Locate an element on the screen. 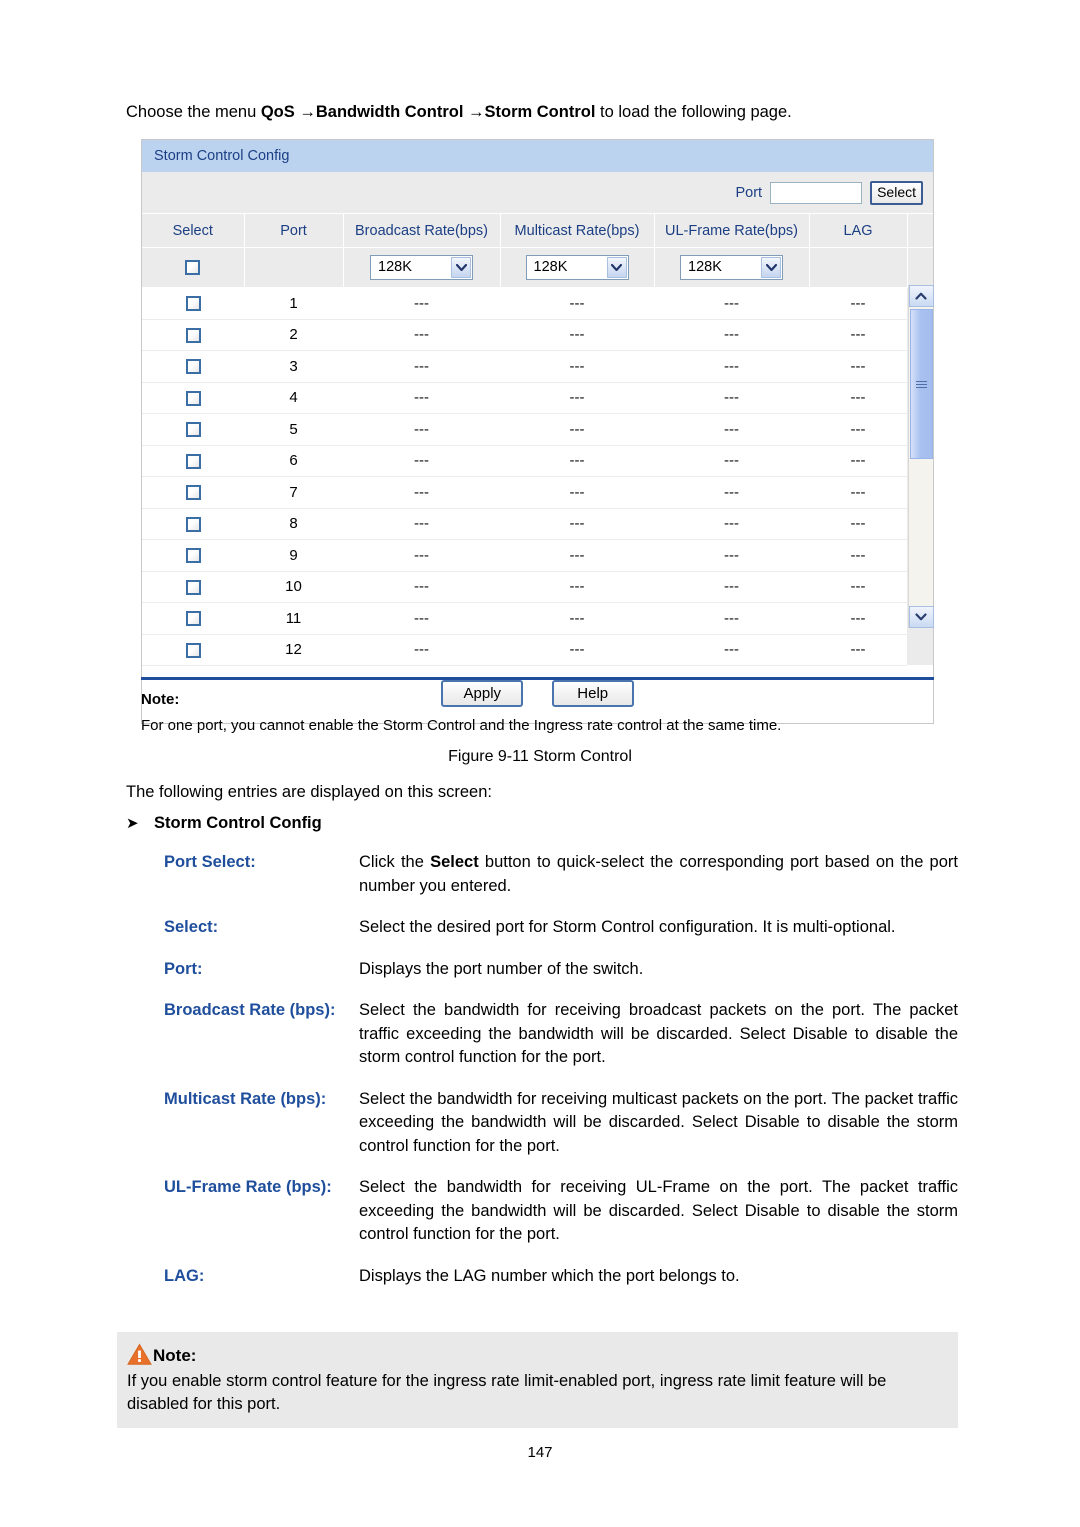  definition-description-text: Click the is located at coordinates (395, 862).